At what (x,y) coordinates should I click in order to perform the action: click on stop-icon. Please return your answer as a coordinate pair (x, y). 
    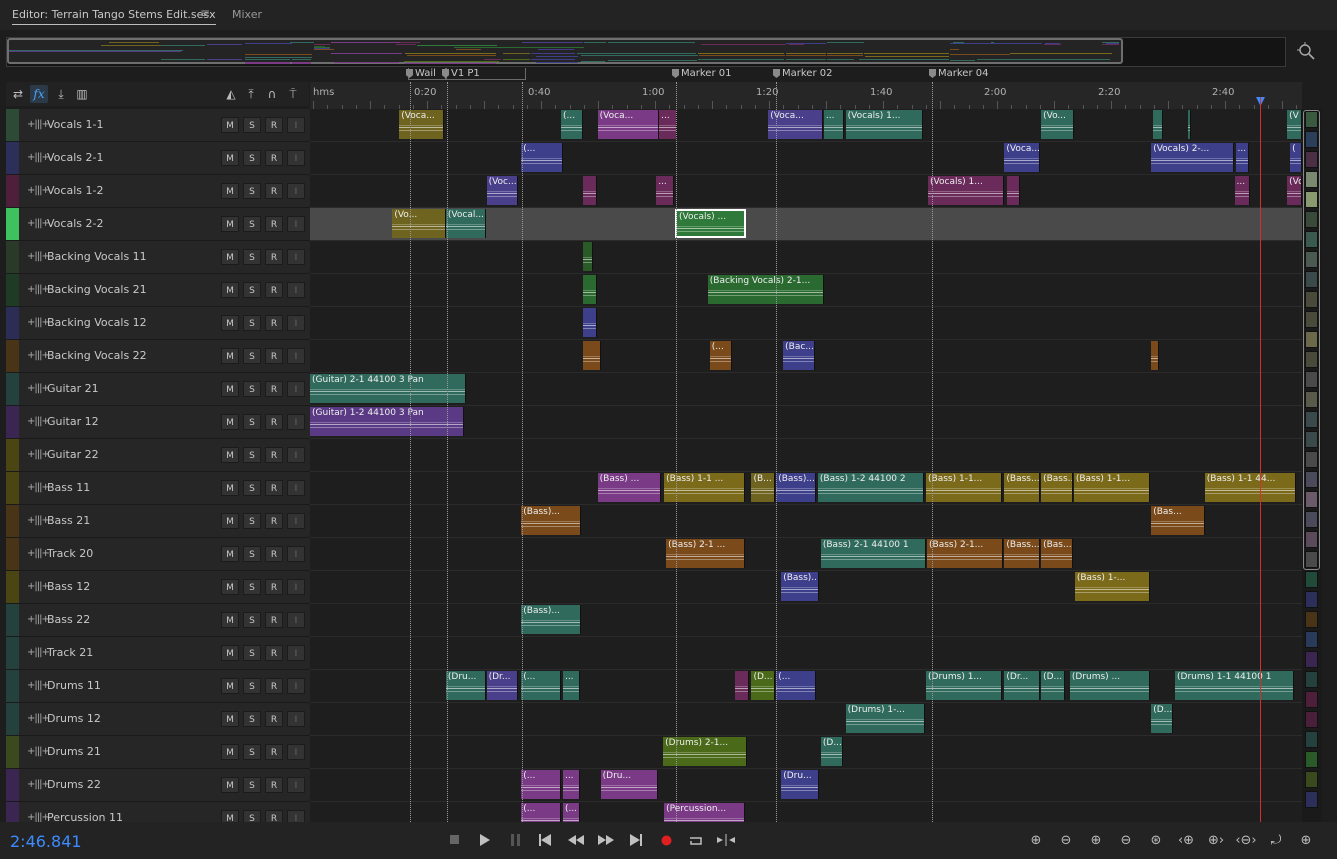
    Looking at the image, I should click on (455, 840).